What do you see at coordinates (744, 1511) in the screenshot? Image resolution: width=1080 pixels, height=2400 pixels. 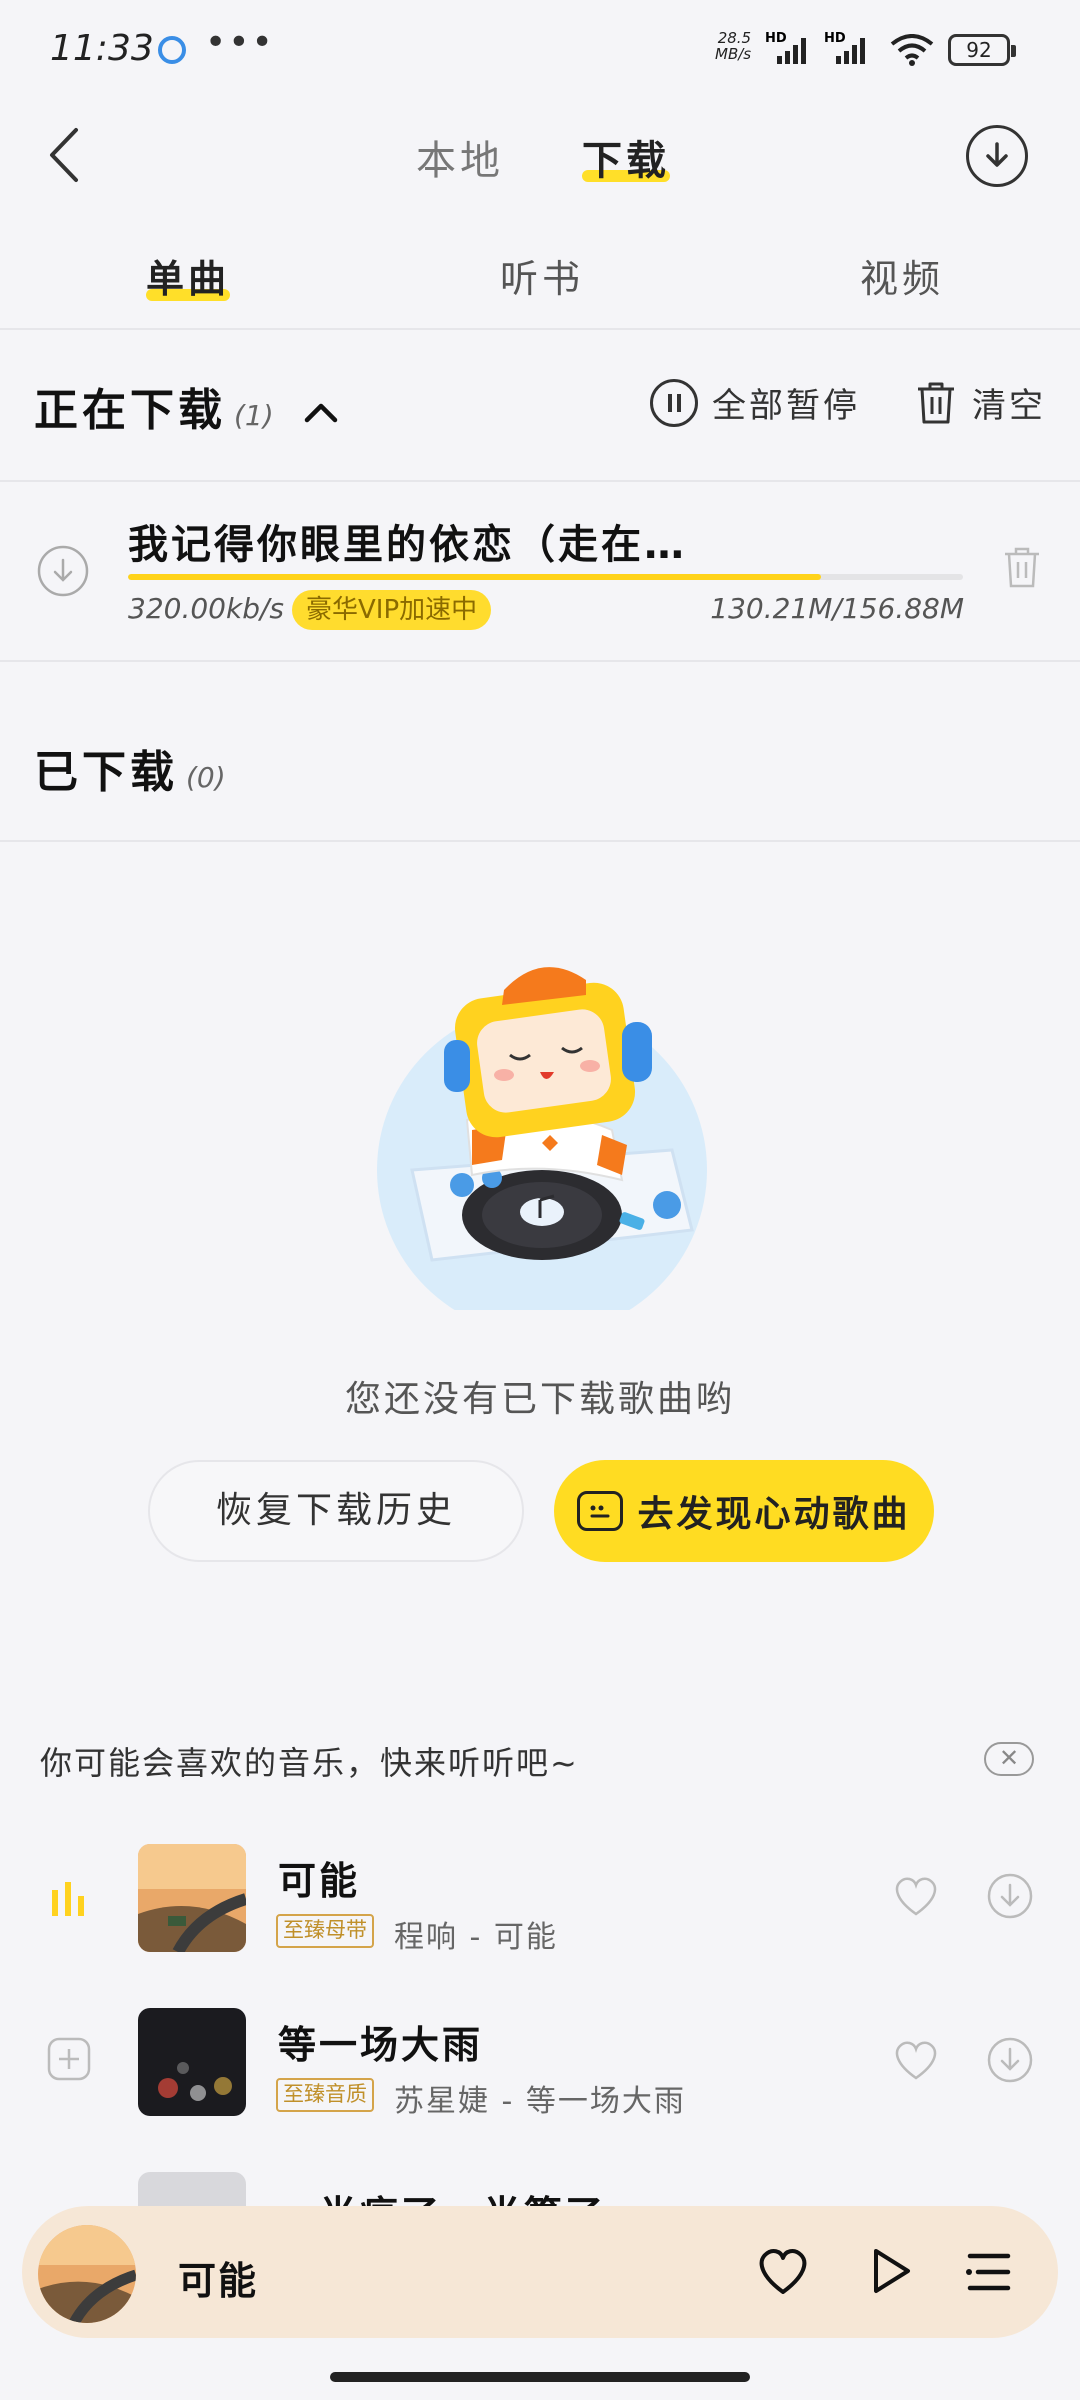 I see `discover-songs-button: 去发现心动歌曲` at bounding box center [744, 1511].